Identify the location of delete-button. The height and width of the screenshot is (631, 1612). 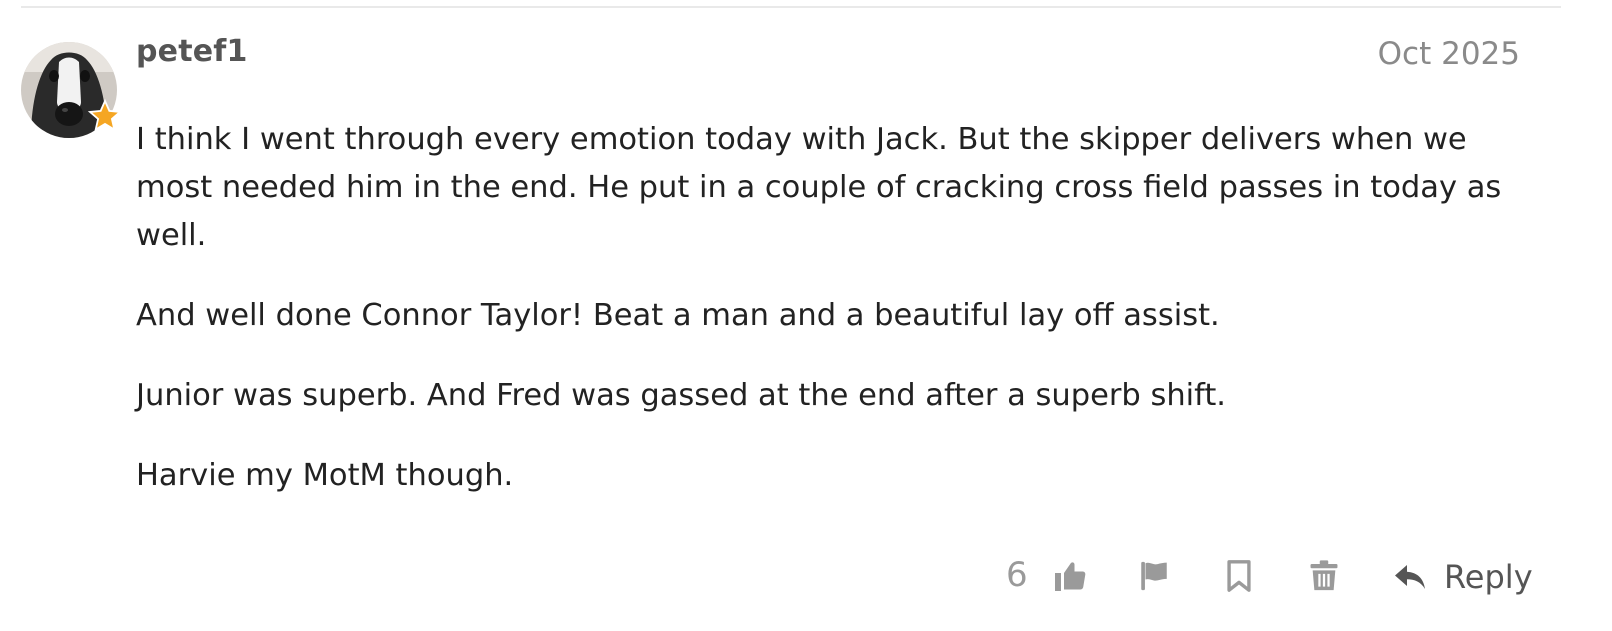
(1324, 576).